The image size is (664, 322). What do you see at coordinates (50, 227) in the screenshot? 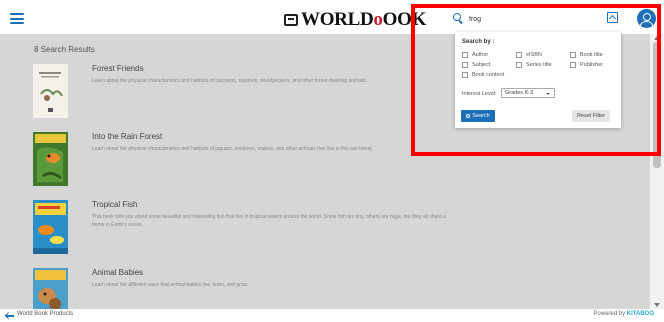
I see `book-cover-tropical-fish` at bounding box center [50, 227].